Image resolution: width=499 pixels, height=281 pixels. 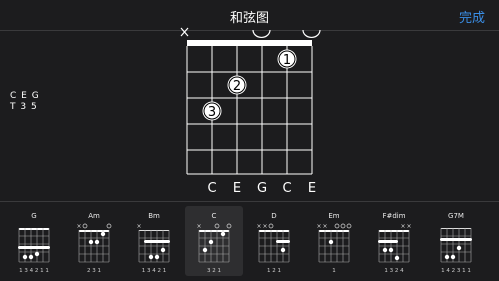 I want to click on svg-text: 3, so click(x=212, y=112).